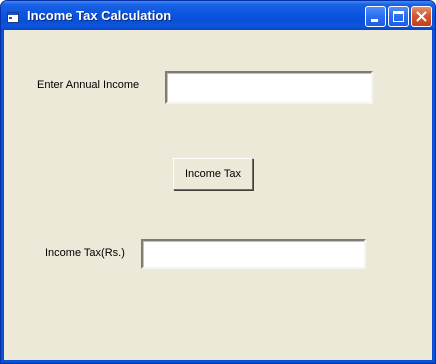 This screenshot has height=364, width=436. What do you see at coordinates (85, 253) in the screenshot?
I see `income-tax-label: Income Tax(Rs.)` at bounding box center [85, 253].